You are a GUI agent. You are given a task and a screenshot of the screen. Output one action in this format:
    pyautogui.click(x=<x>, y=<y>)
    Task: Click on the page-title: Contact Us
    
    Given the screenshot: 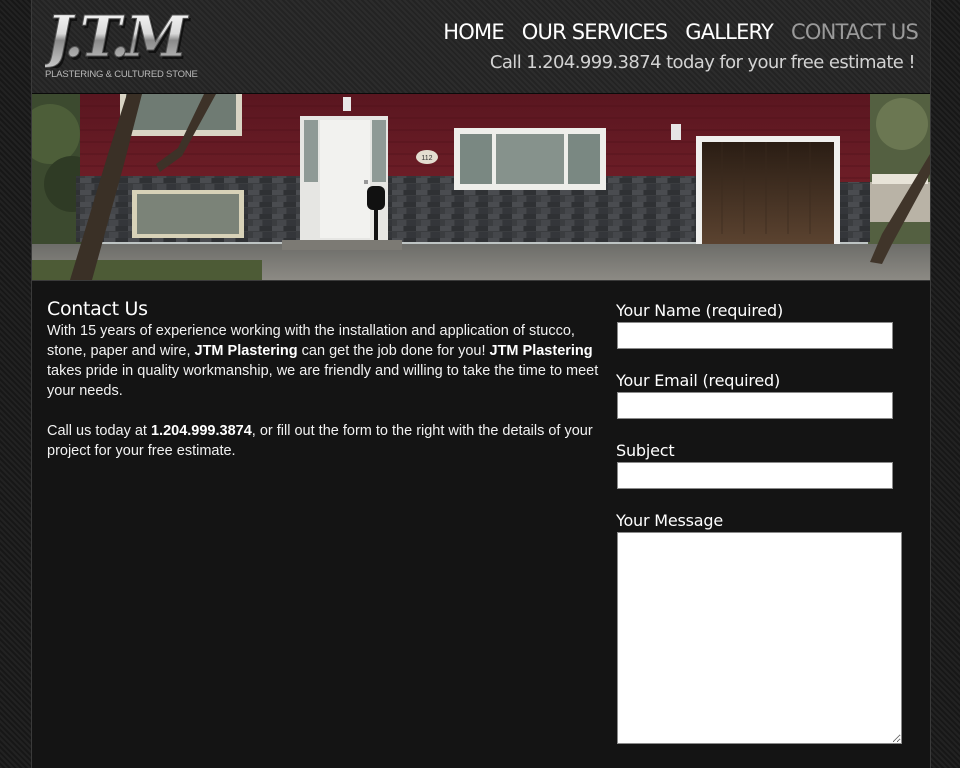 What is the action you would take?
    pyautogui.click(x=97, y=309)
    